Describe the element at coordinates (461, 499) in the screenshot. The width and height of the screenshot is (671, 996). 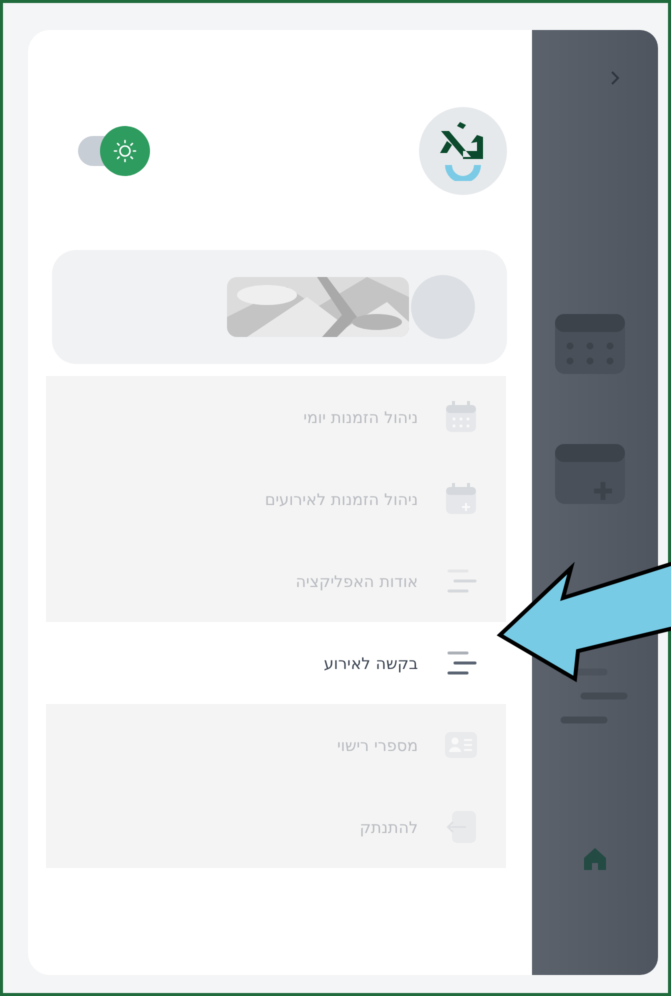
I see `calendar-plus-icon` at that location.